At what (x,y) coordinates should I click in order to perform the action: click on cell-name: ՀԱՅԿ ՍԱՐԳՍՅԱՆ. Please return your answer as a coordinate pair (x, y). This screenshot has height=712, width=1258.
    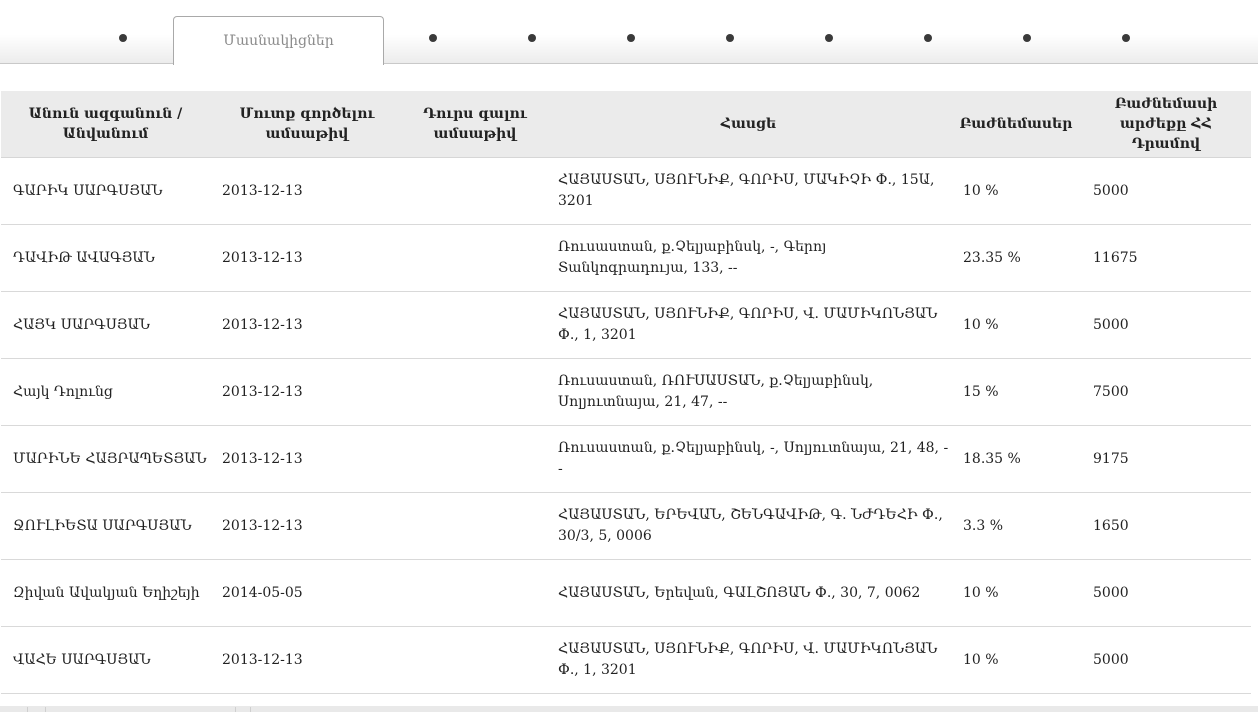
    Looking at the image, I should click on (105, 325).